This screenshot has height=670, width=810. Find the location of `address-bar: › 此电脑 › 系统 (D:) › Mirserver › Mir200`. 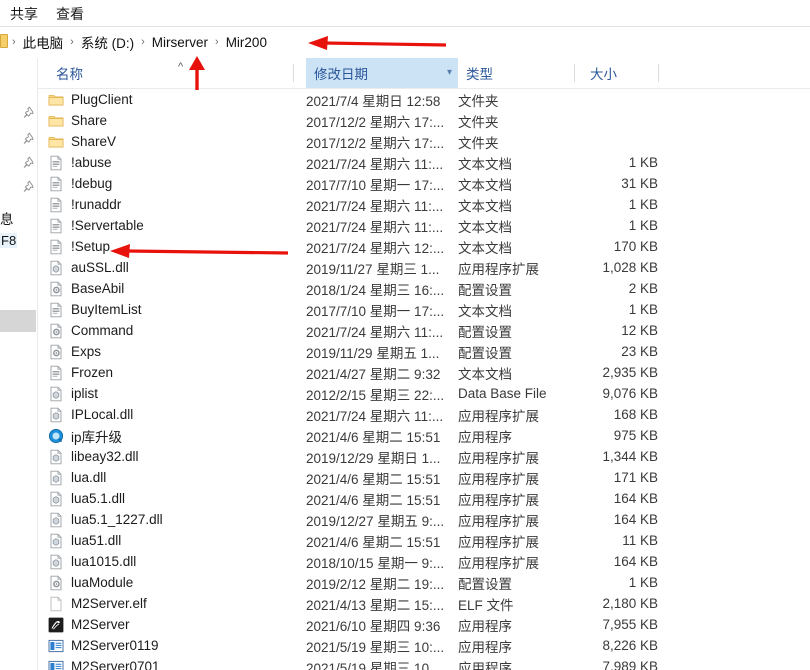

address-bar: › 此电脑 › 系统 (D:) › Mirserver › Mir200 is located at coordinates (405, 56).